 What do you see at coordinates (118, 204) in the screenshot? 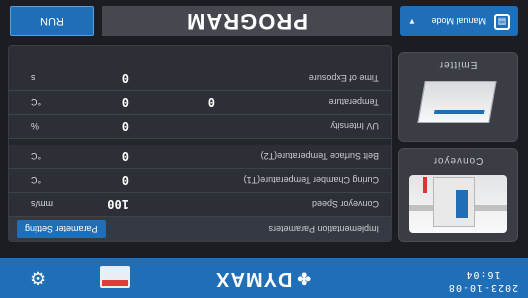
I see `param-value: 100` at bounding box center [118, 204].